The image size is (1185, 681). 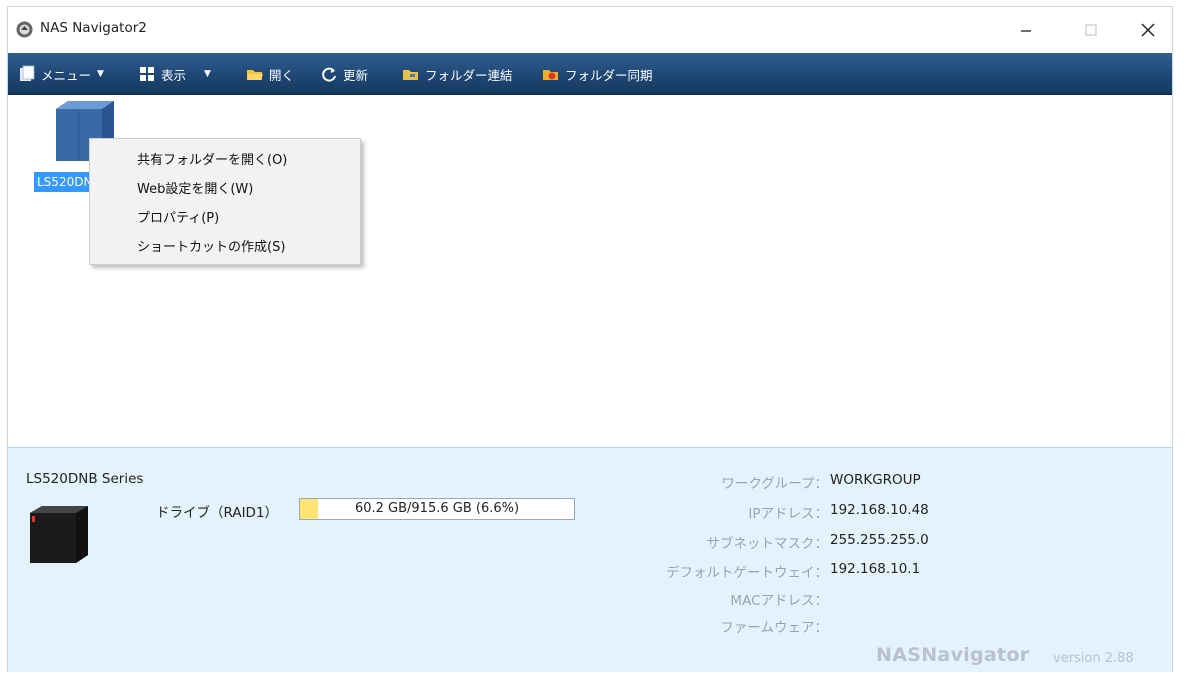 What do you see at coordinates (779, 601) in the screenshot?
I see `info-key: MACアドレス：` at bounding box center [779, 601].